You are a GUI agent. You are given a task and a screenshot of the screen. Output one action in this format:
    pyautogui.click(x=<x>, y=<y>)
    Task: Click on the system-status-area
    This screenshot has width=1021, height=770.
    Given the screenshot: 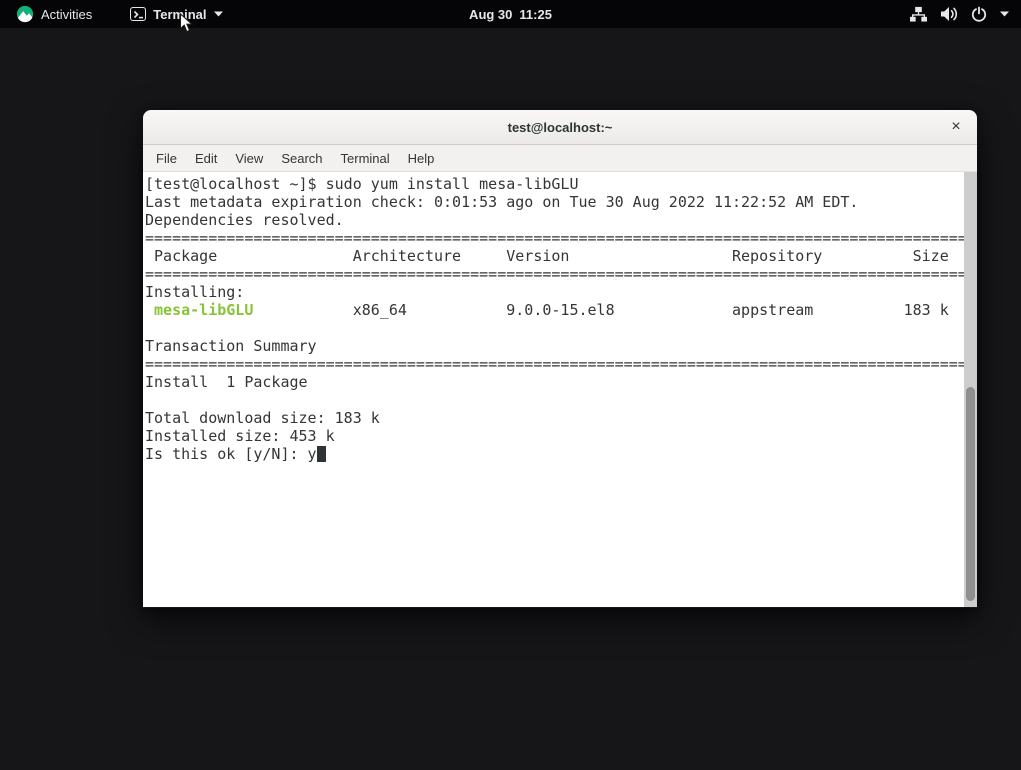 What is the action you would take?
    pyautogui.click(x=959, y=14)
    